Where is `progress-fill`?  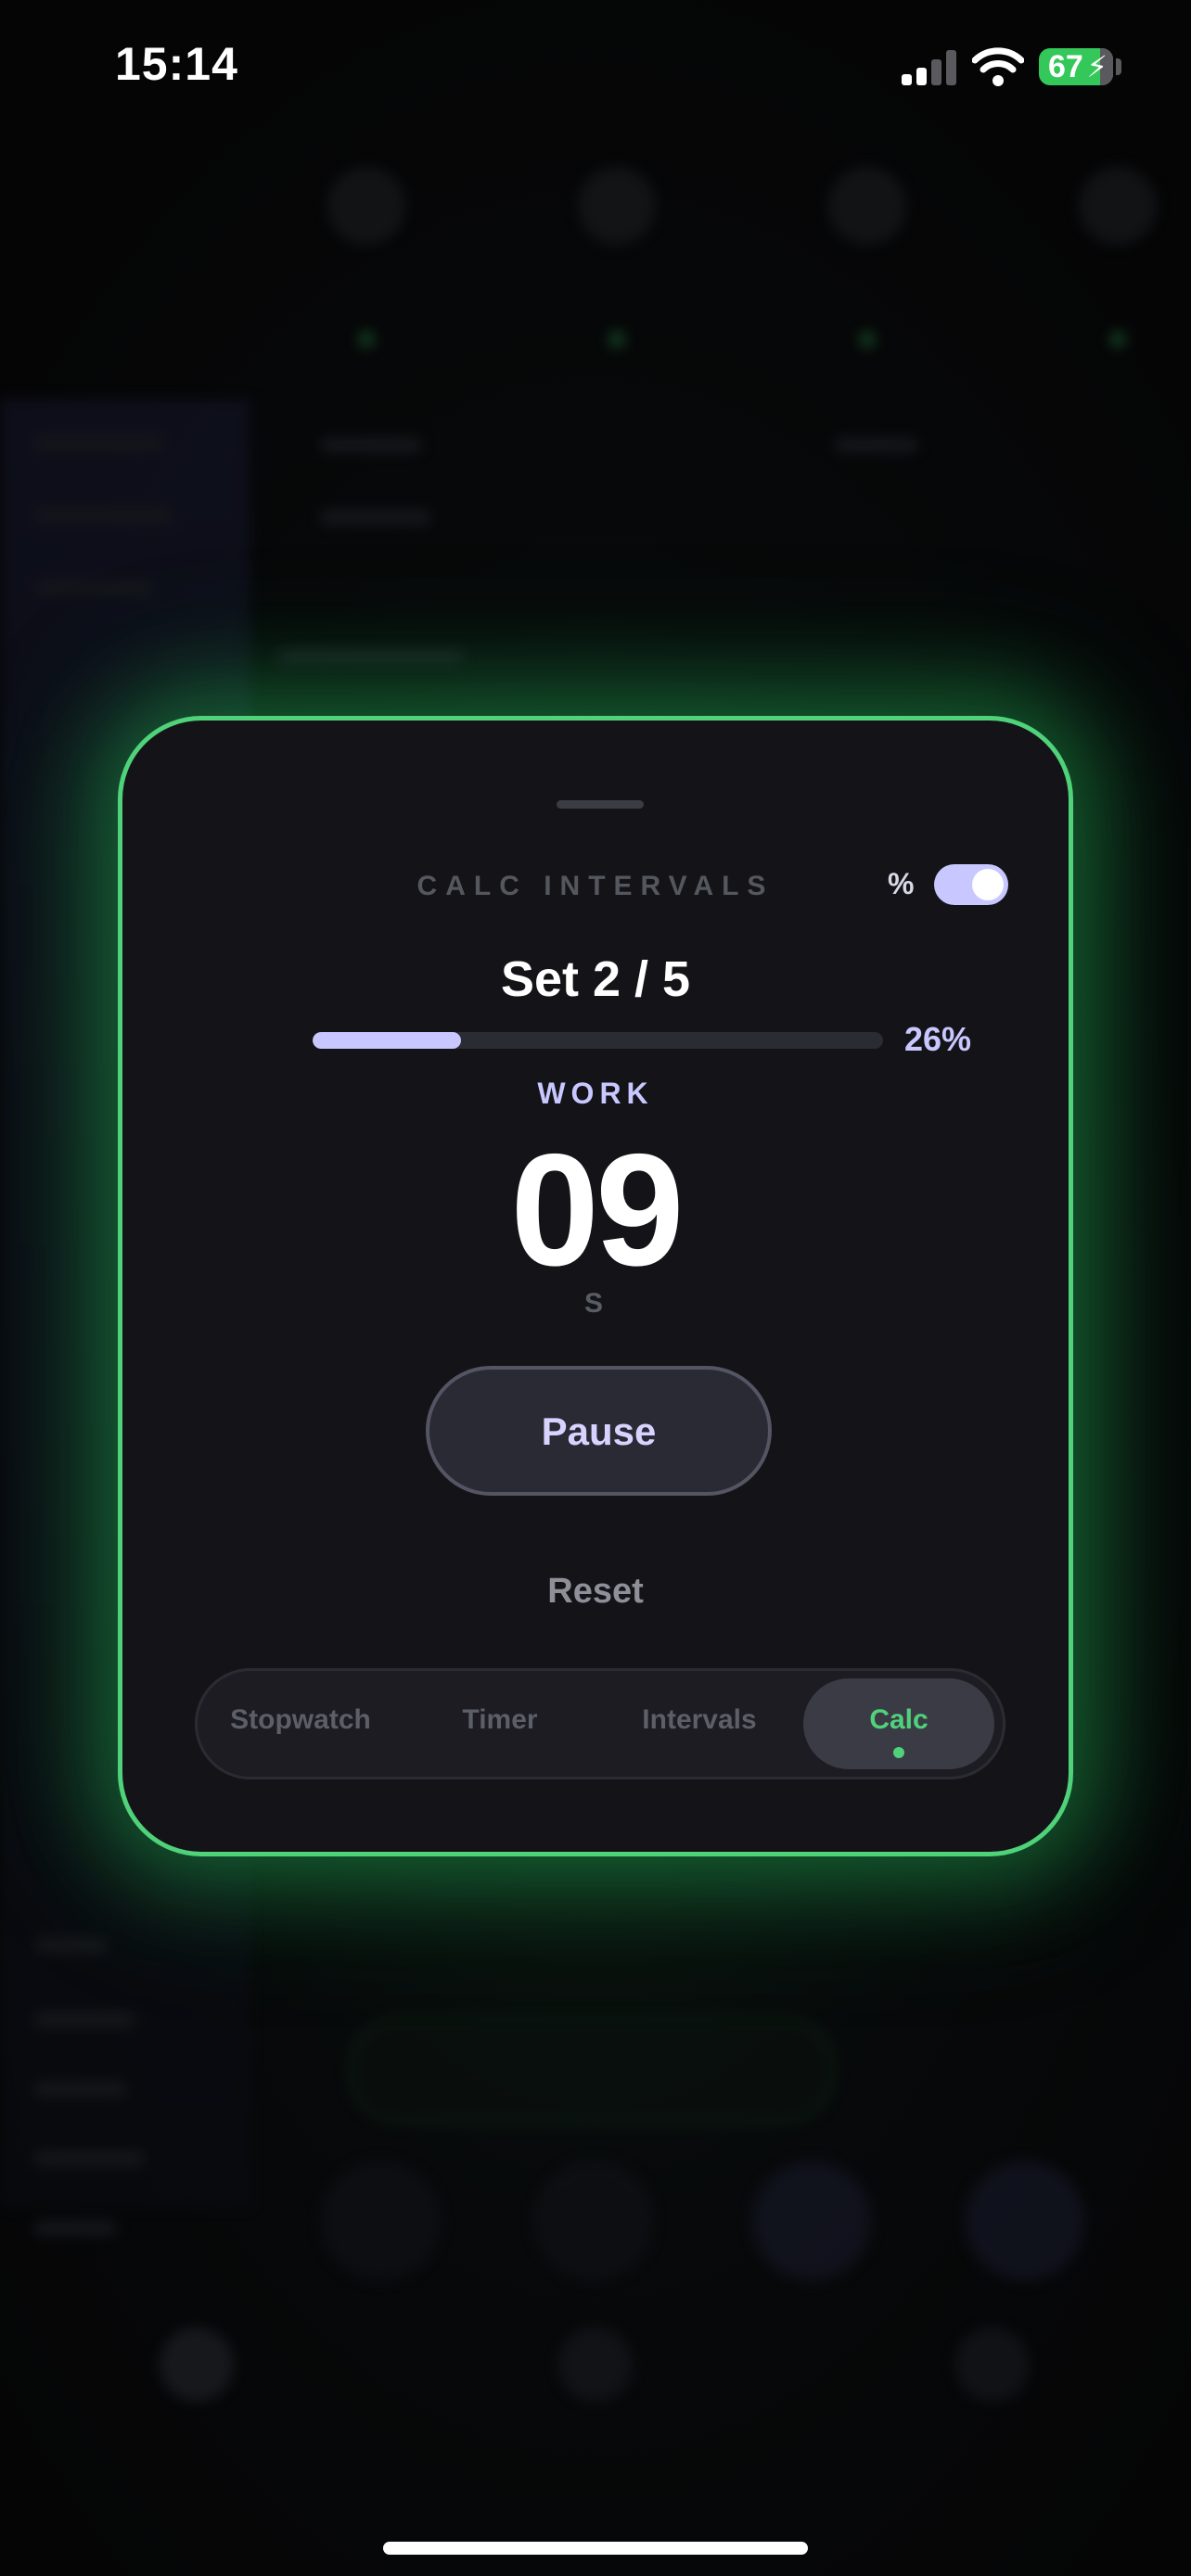 progress-fill is located at coordinates (387, 1040).